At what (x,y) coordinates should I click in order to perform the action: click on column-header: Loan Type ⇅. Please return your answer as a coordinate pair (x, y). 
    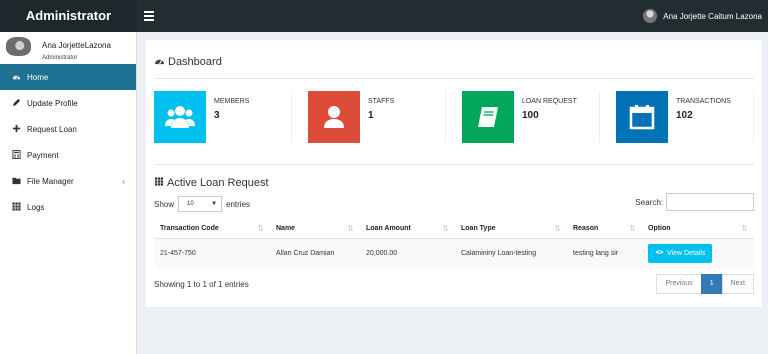
    Looking at the image, I should click on (511, 229).